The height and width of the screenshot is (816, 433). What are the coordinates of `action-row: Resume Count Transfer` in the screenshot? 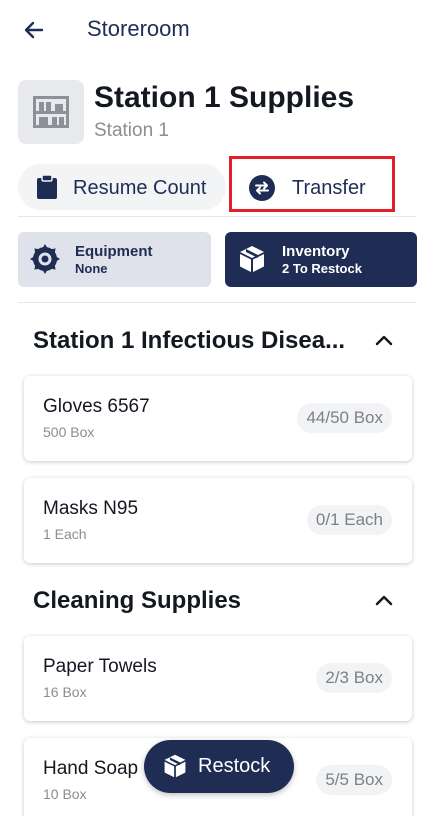 It's located at (216, 187).